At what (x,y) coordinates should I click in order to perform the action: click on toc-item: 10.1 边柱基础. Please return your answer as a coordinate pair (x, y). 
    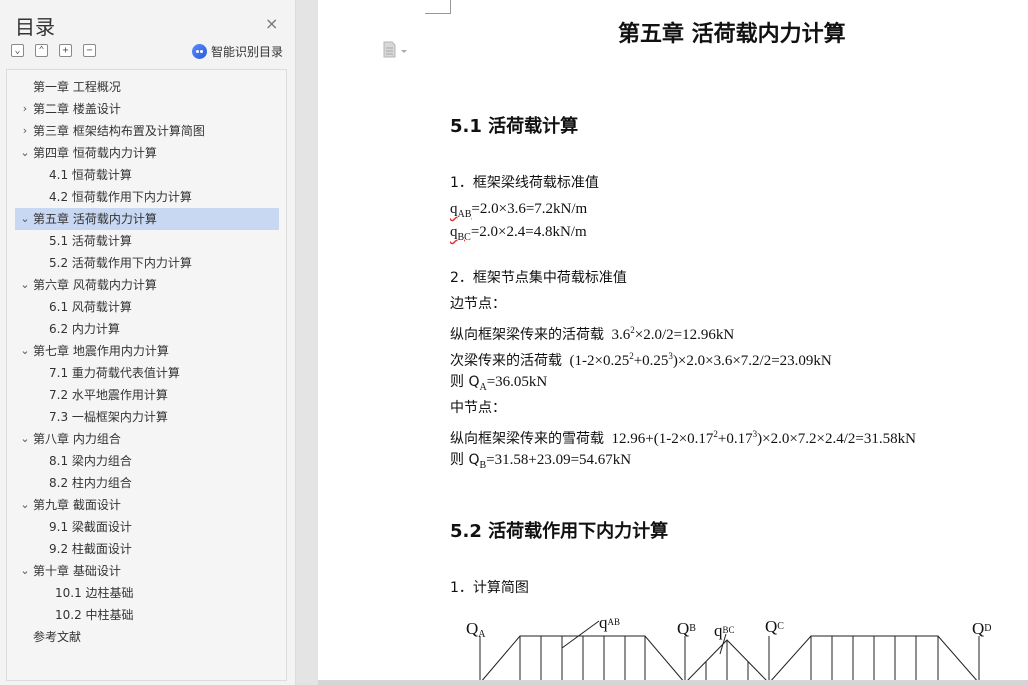
    Looking at the image, I should click on (147, 593).